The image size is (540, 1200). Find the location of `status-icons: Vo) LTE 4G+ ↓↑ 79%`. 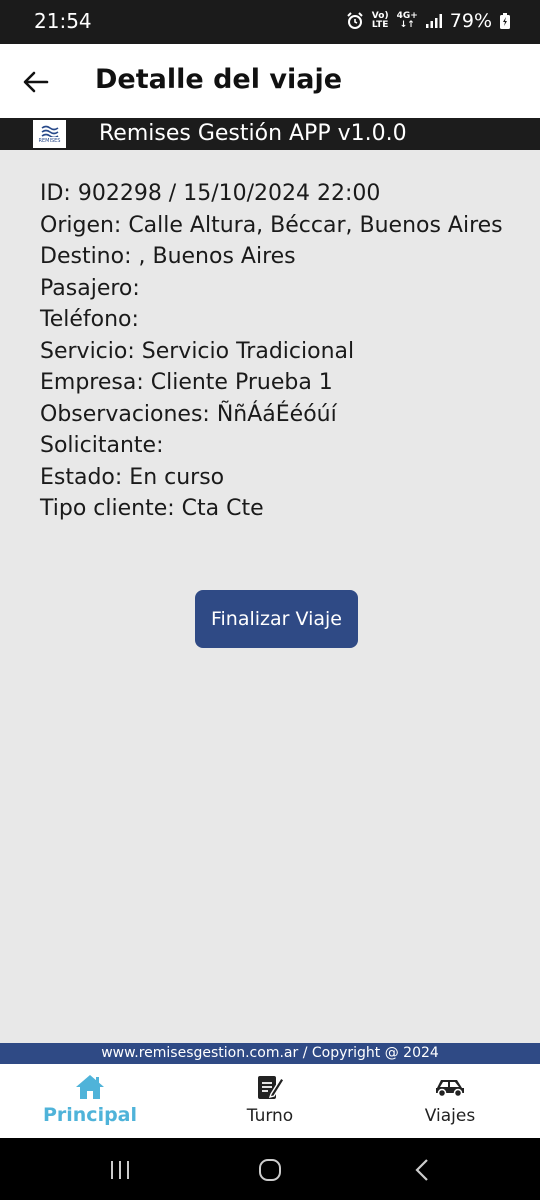

status-icons: Vo) LTE 4G+ ↓↑ 79% is located at coordinates (428, 21).